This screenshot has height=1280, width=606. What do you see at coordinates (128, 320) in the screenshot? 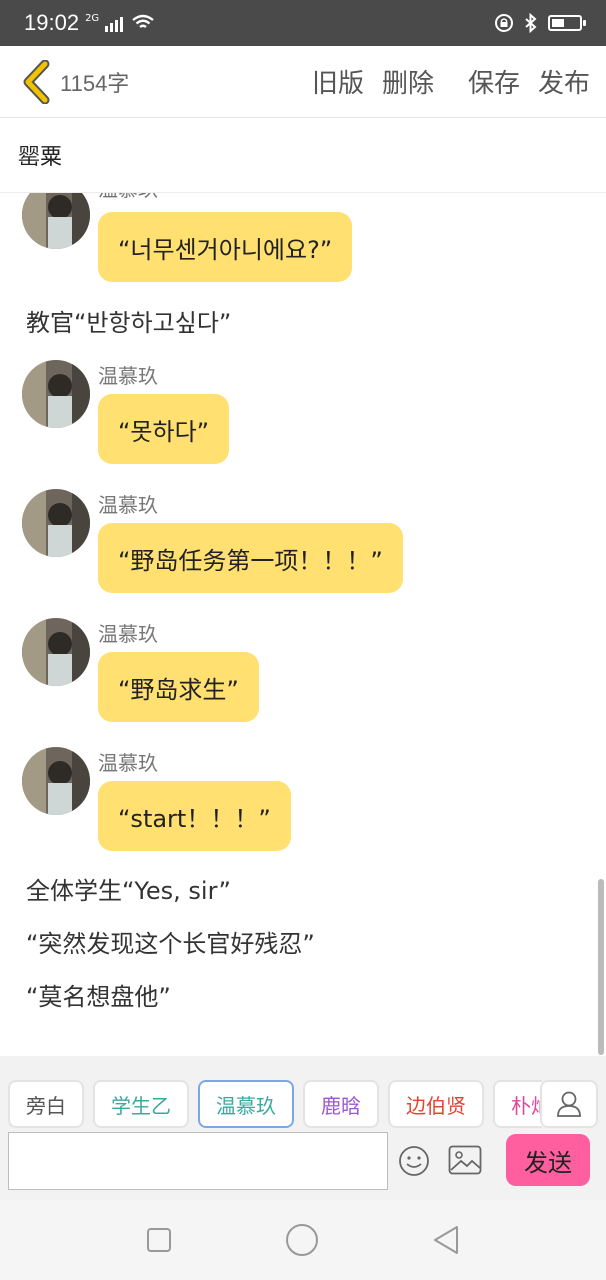
I see `narration-line: 教官“반항하고싶다”` at bounding box center [128, 320].